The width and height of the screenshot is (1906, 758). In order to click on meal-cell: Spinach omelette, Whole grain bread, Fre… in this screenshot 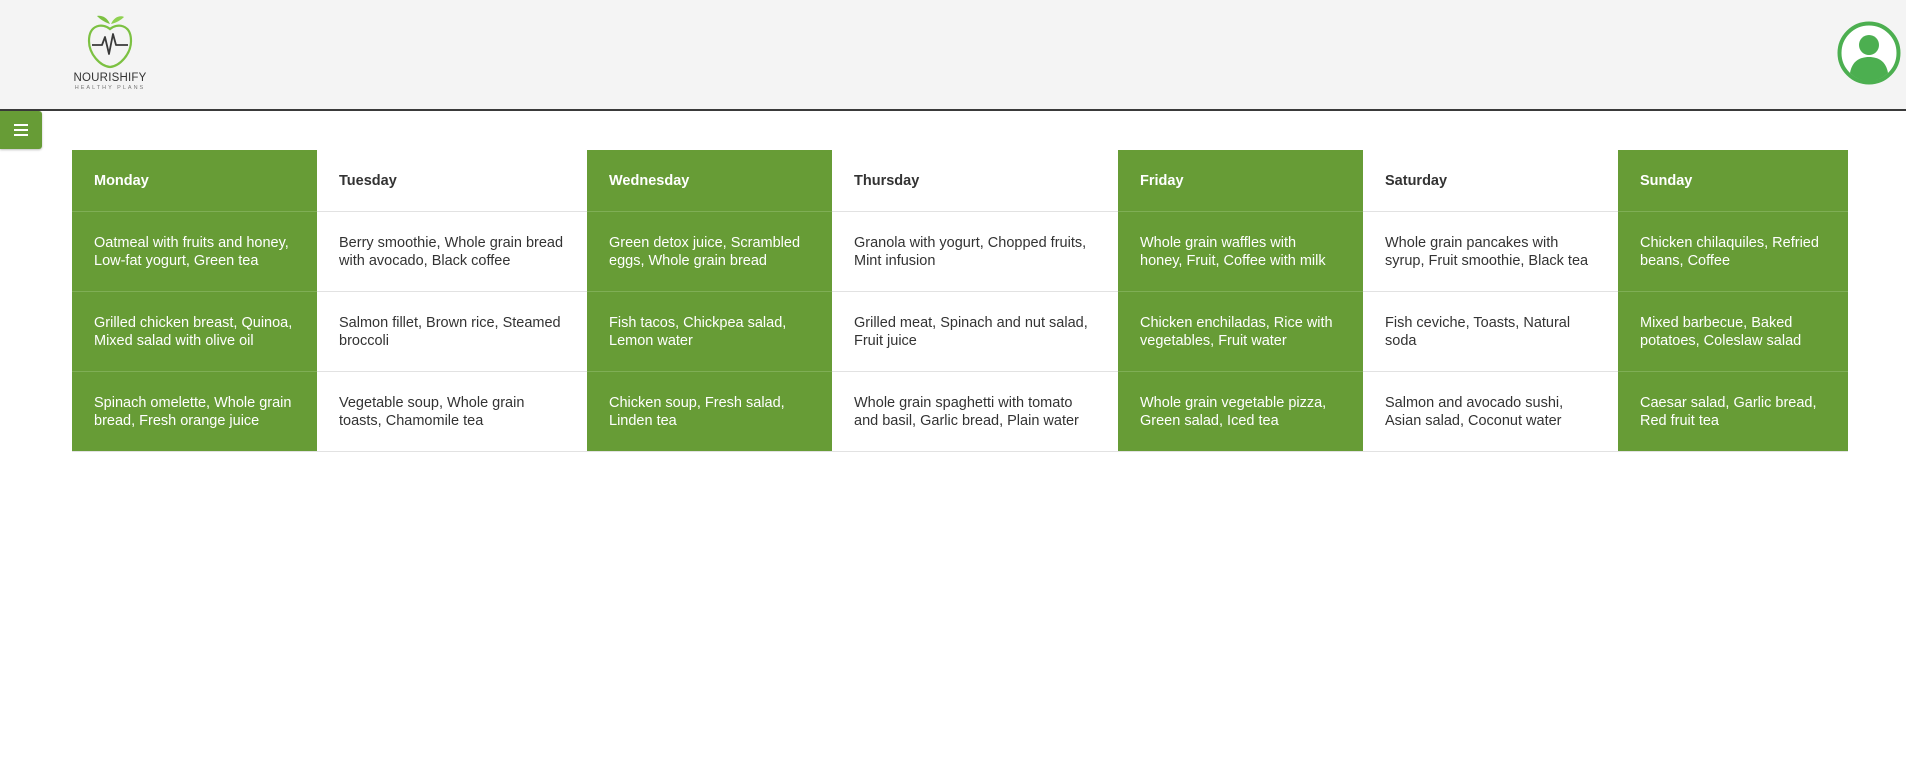, I will do `click(194, 411)`.